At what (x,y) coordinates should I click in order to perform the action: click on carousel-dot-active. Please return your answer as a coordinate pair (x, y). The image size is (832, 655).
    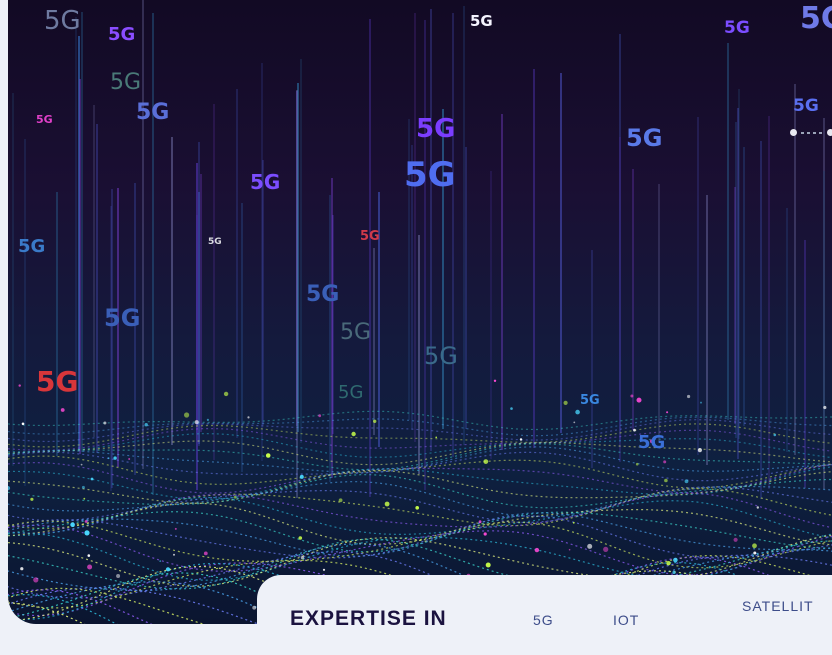
    Looking at the image, I should click on (793, 132).